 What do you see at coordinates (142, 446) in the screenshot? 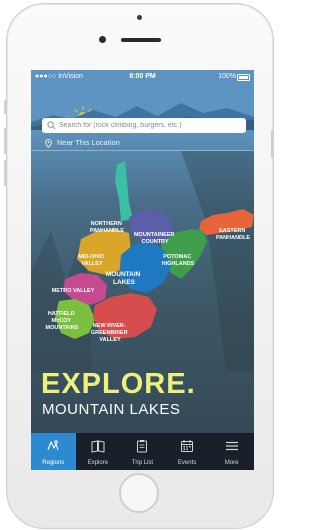
I see `clipboard-icon` at bounding box center [142, 446].